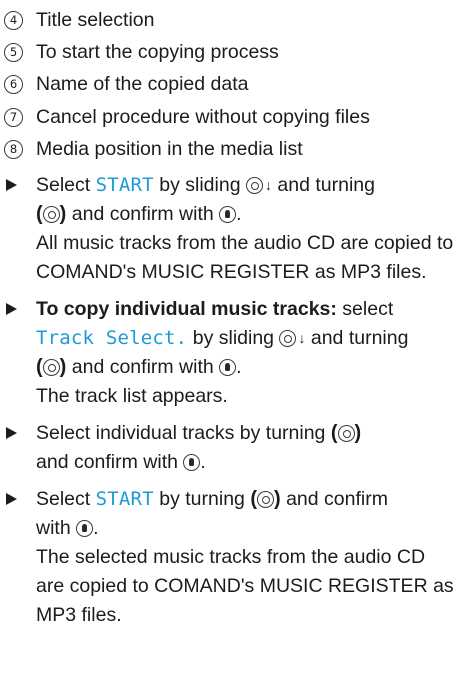  Describe the element at coordinates (13, 149) in the screenshot. I see `legend-number: 8` at that location.